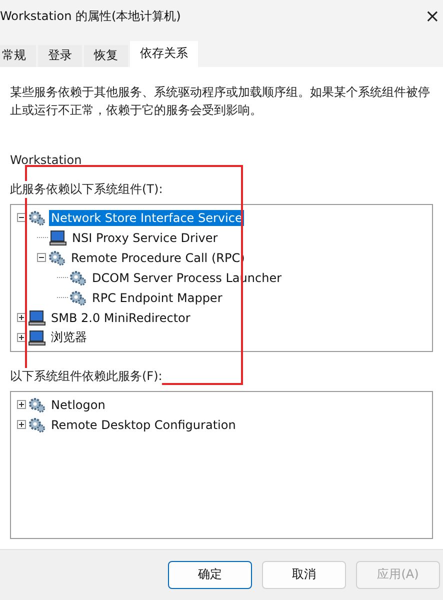  What do you see at coordinates (432, 17) in the screenshot?
I see `close-button: ×` at bounding box center [432, 17].